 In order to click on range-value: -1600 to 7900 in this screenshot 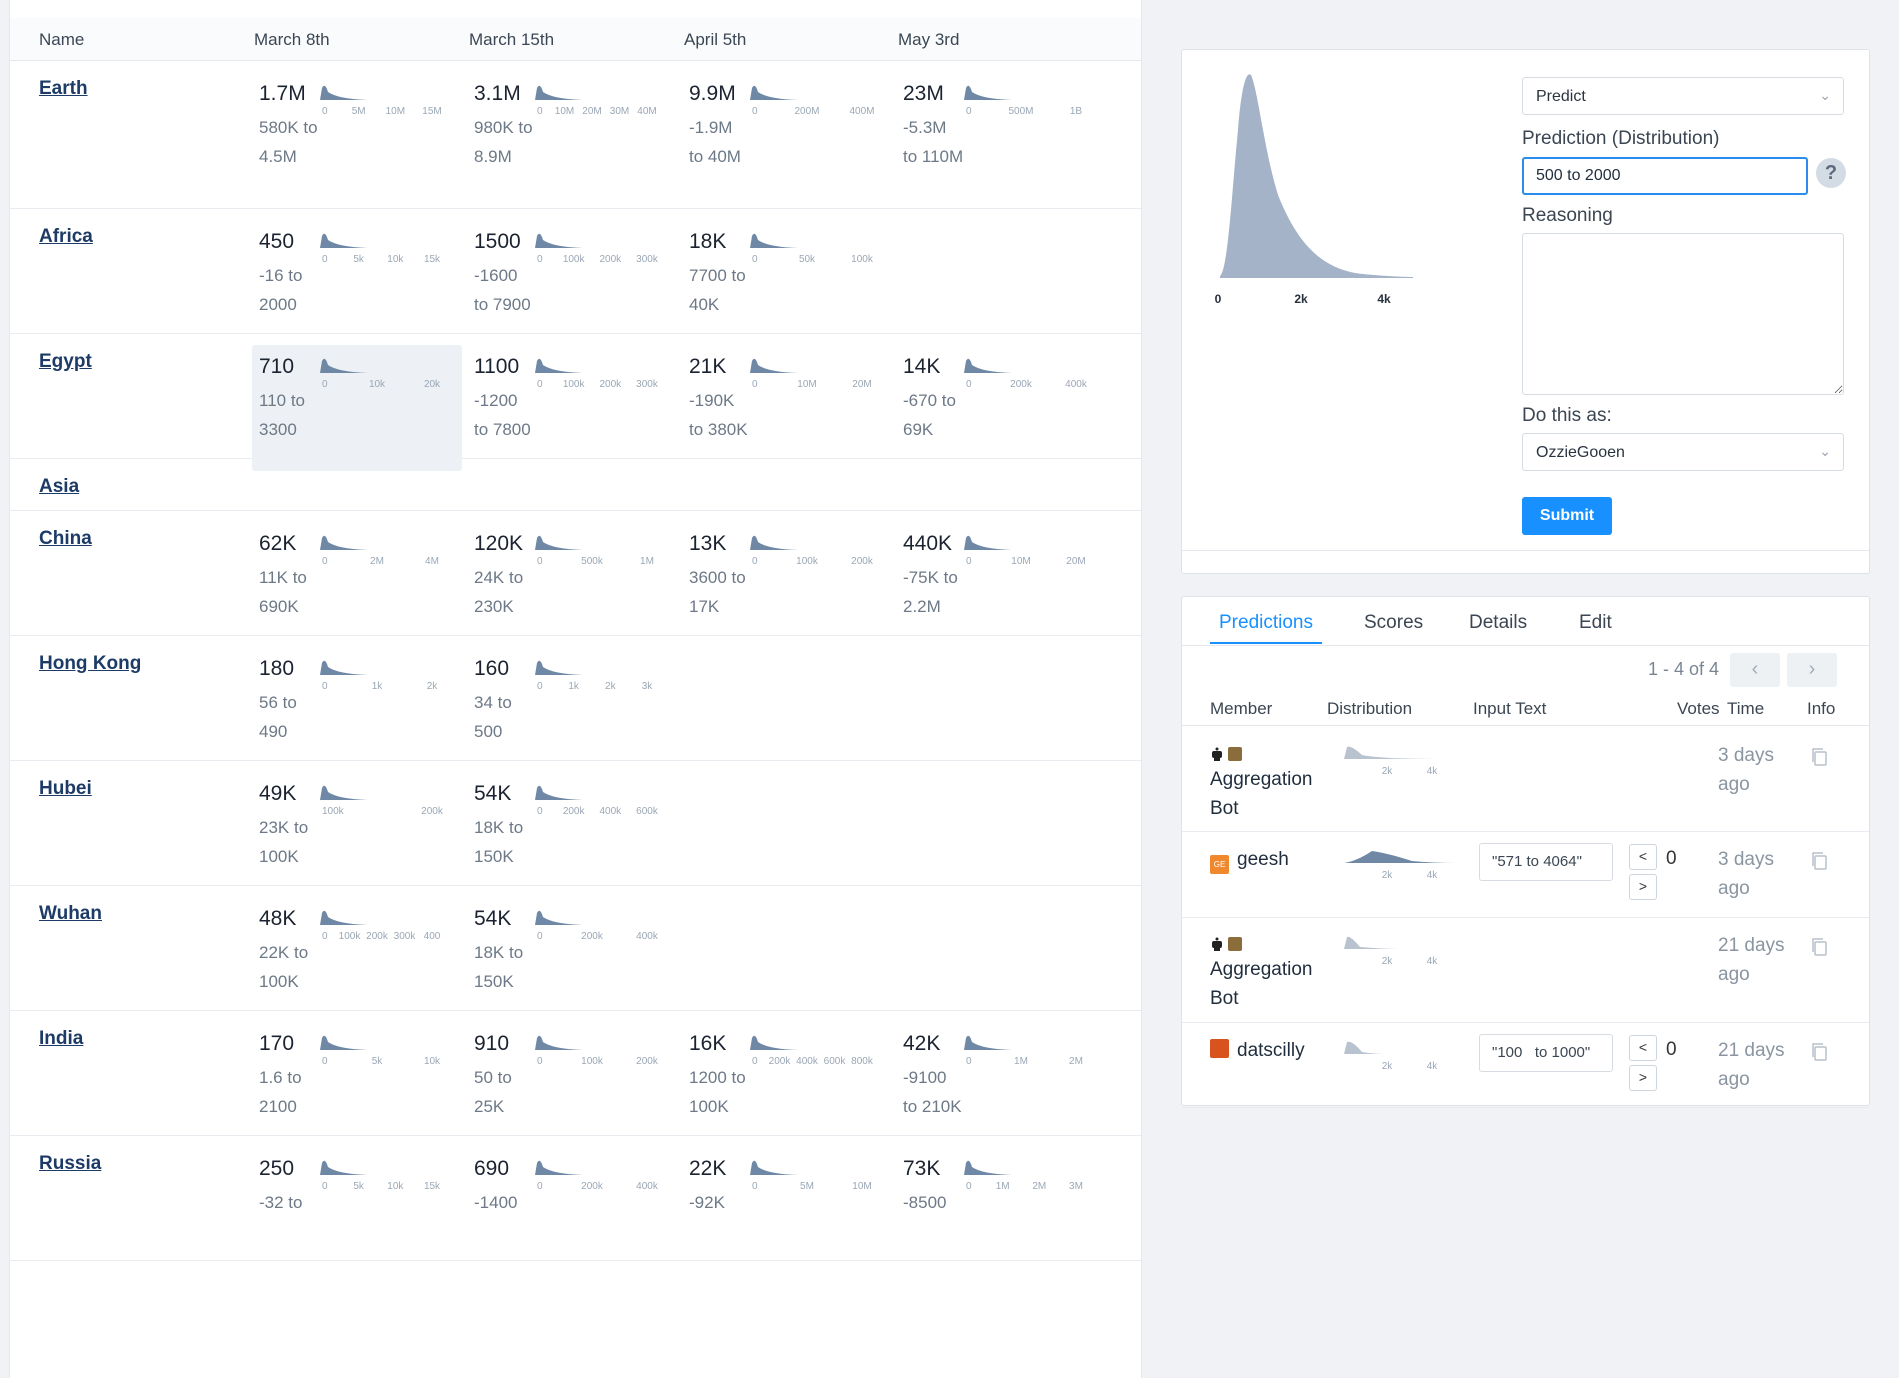, I will do `click(502, 290)`.